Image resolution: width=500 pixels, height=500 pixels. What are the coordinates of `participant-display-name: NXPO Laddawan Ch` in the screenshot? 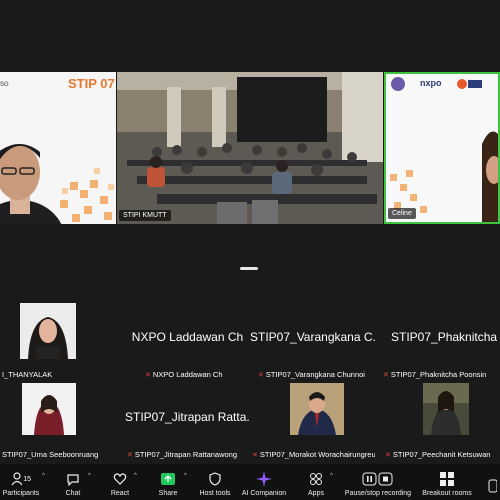 It's located at (187, 337).